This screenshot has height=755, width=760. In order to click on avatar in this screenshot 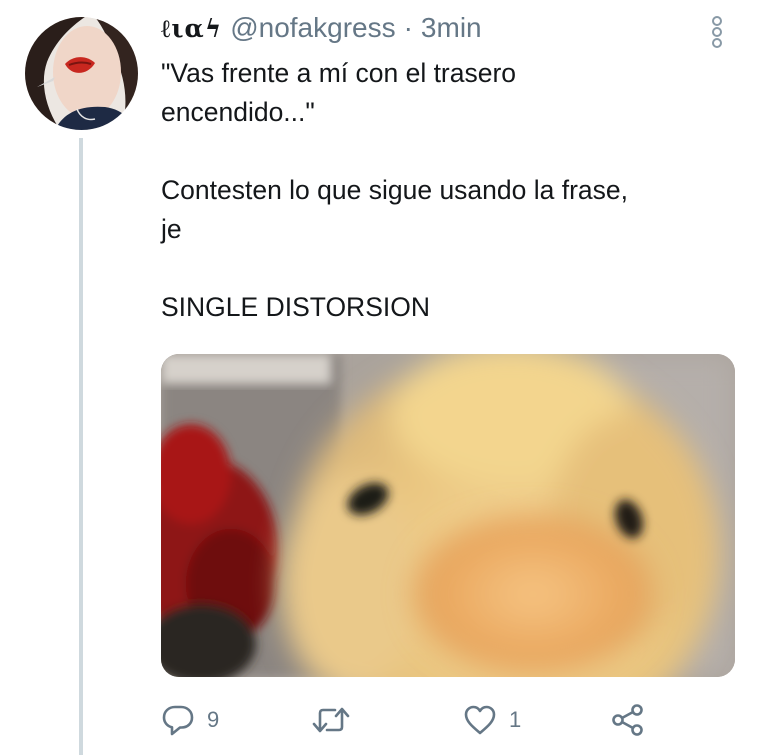, I will do `click(81, 73)`.